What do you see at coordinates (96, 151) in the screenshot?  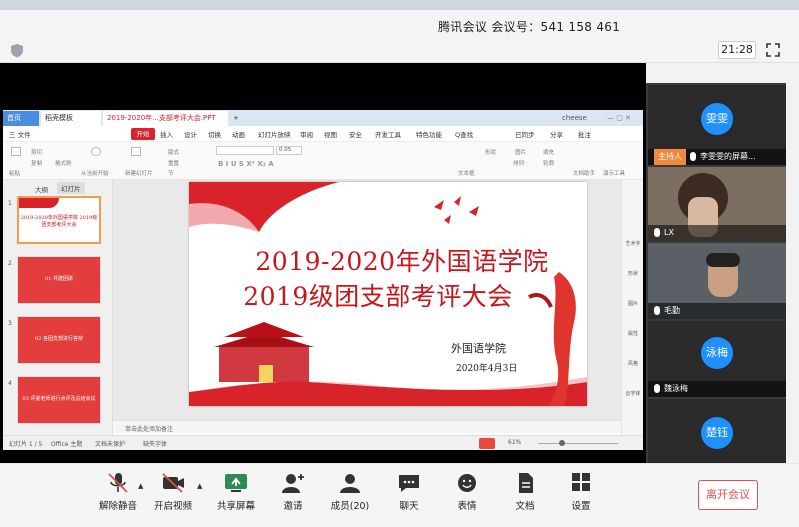 I see `play-from-current-icon` at bounding box center [96, 151].